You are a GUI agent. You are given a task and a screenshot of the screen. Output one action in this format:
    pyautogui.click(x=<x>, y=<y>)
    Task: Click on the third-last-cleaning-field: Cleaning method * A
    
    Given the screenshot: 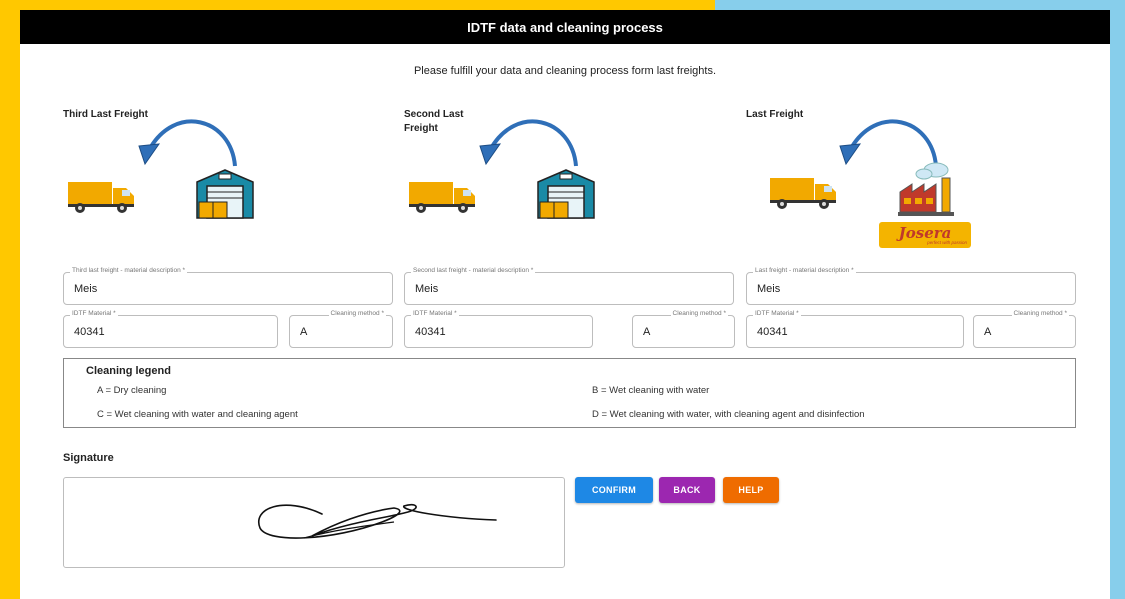 What is the action you would take?
    pyautogui.click(x=341, y=329)
    